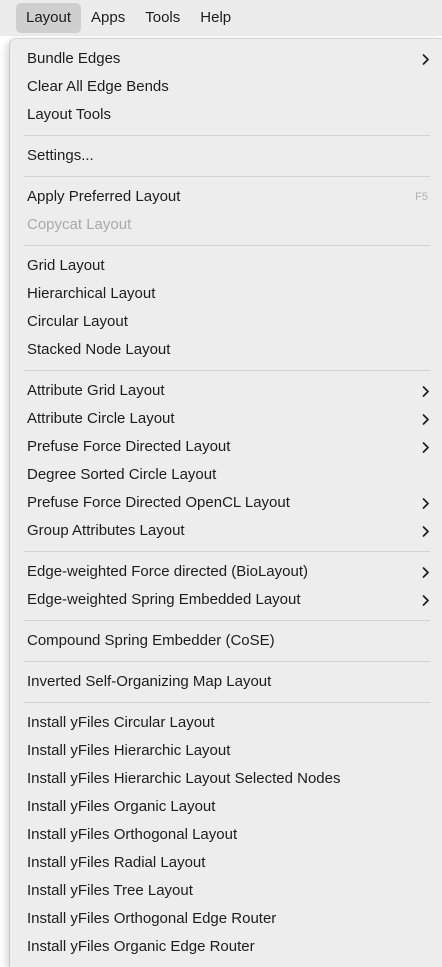 The image size is (442, 967). I want to click on menu-item-prefuse-force-directed-opencl-layout: Prefuse Force Directed OpenCL Layout, so click(226, 503).